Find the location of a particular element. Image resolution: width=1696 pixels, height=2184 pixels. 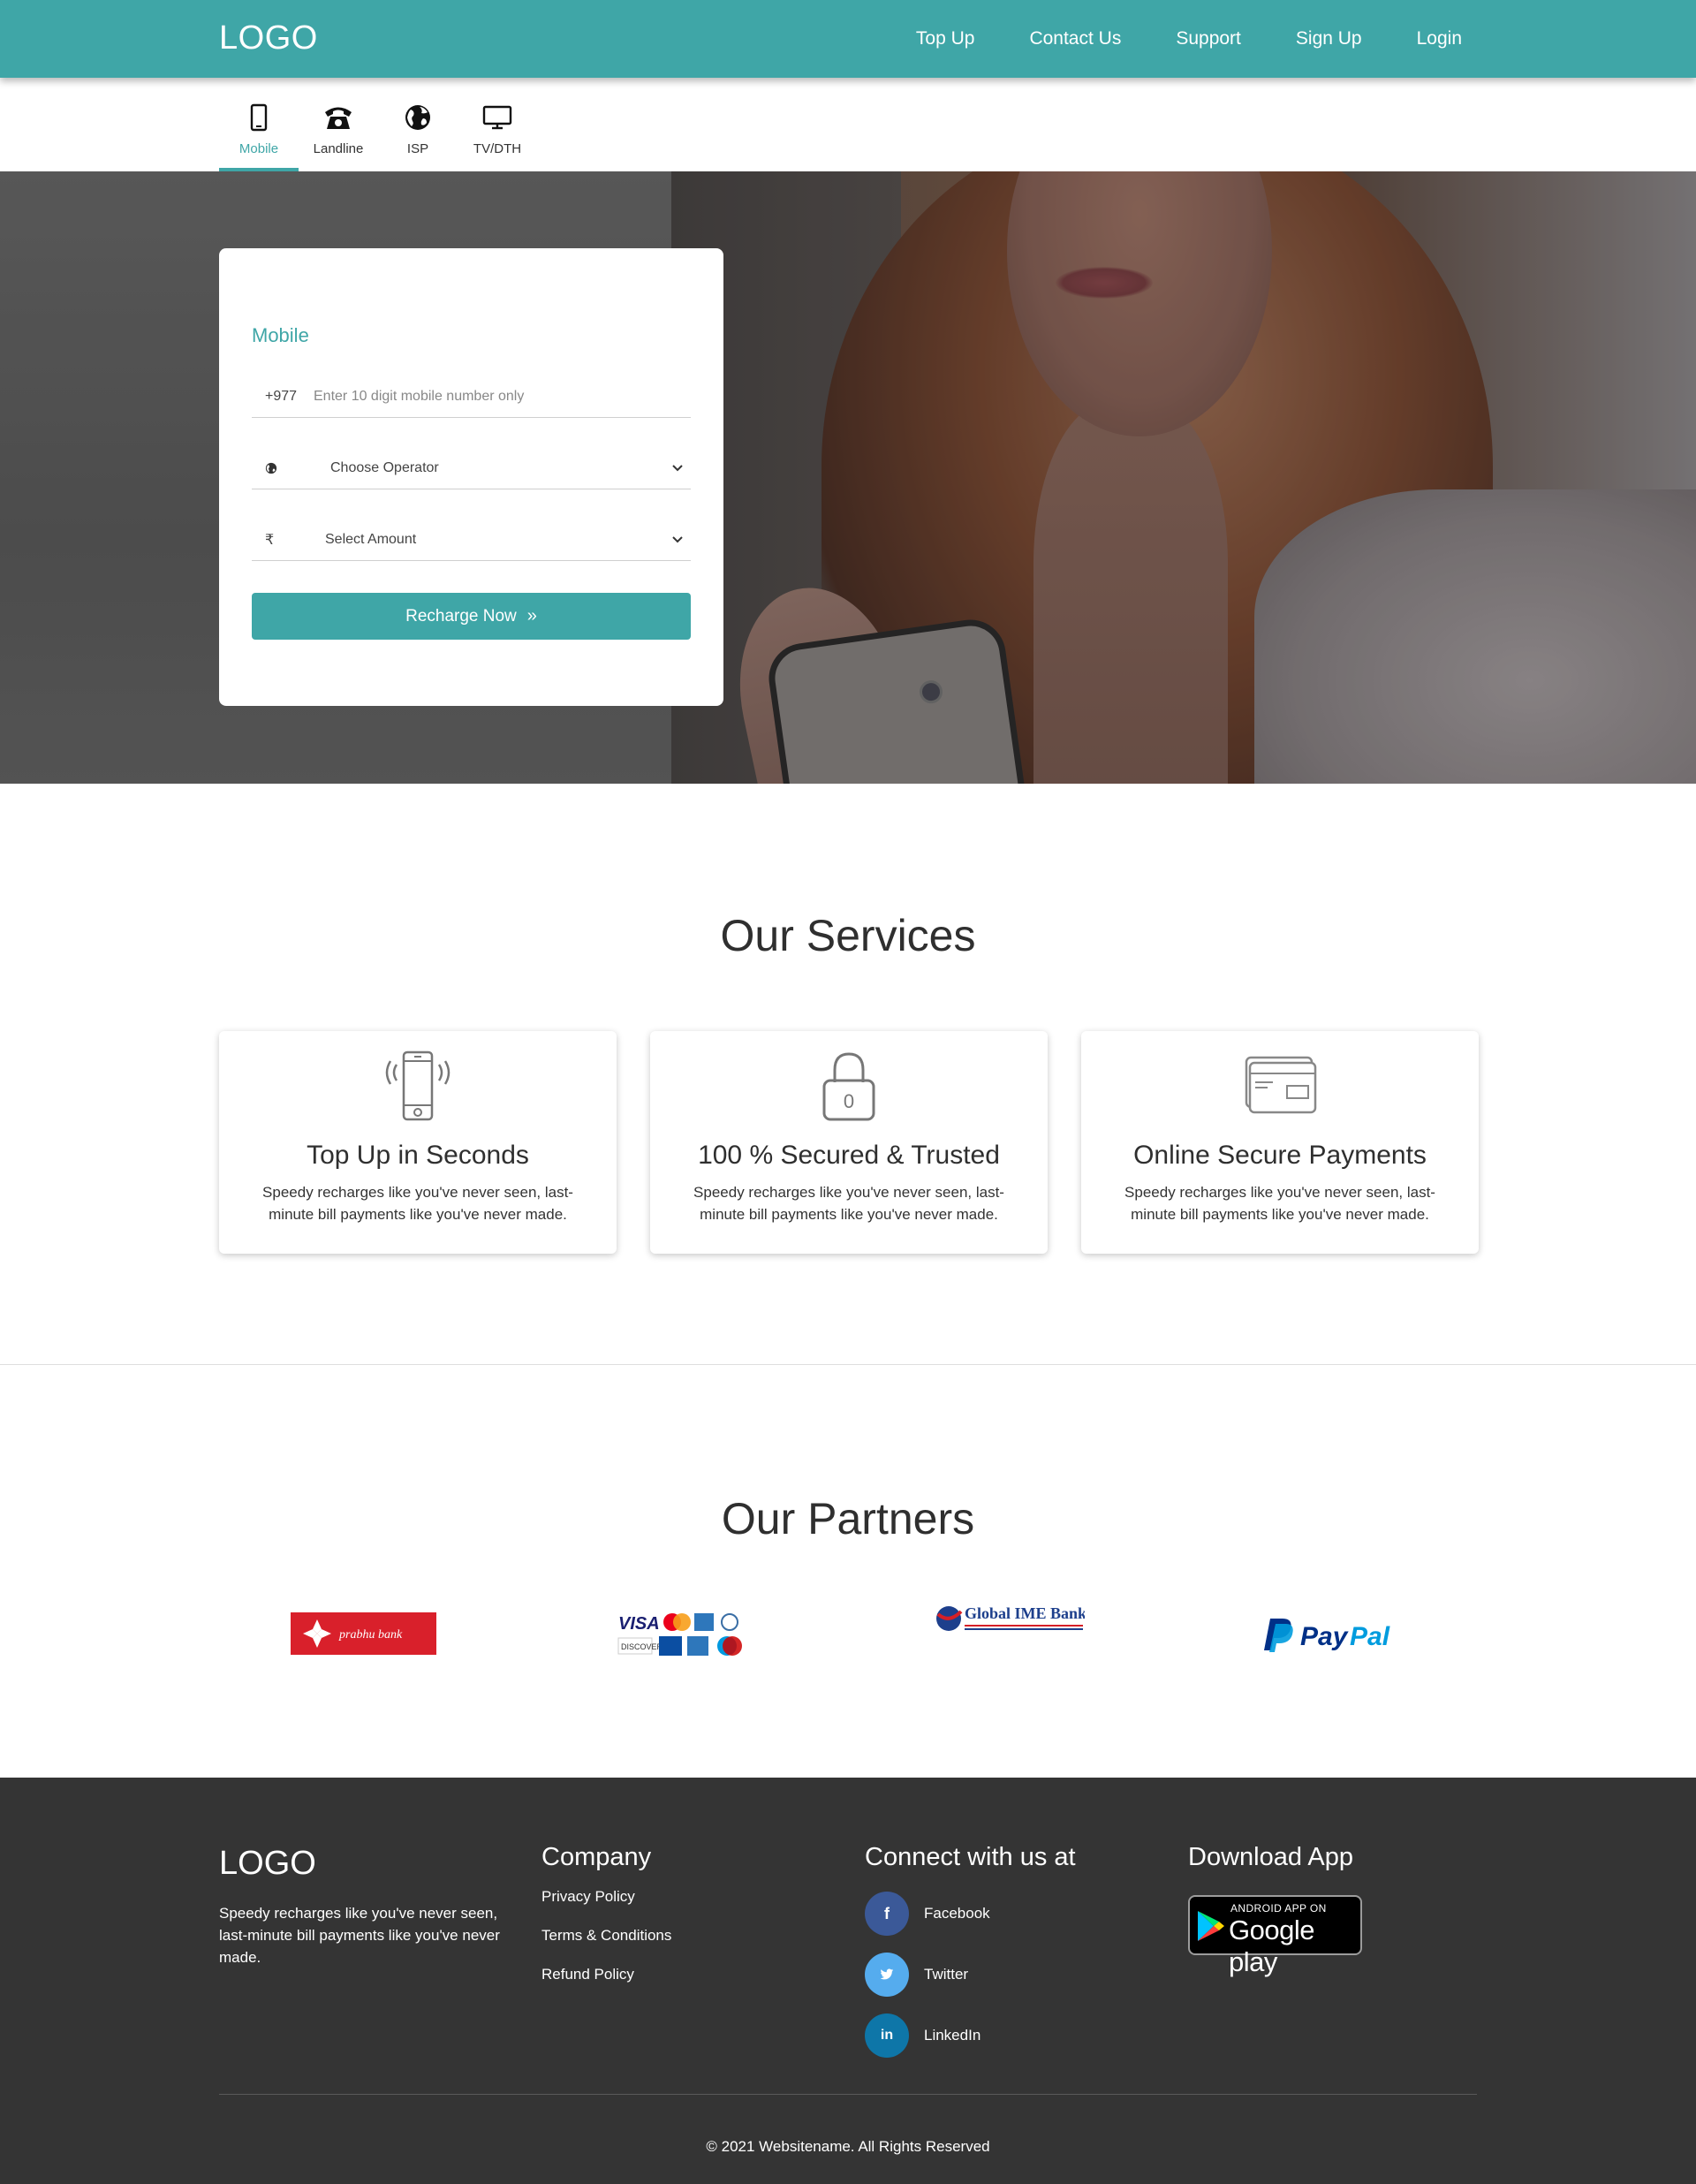

facebook-link: f Facebook is located at coordinates (970, 1914).